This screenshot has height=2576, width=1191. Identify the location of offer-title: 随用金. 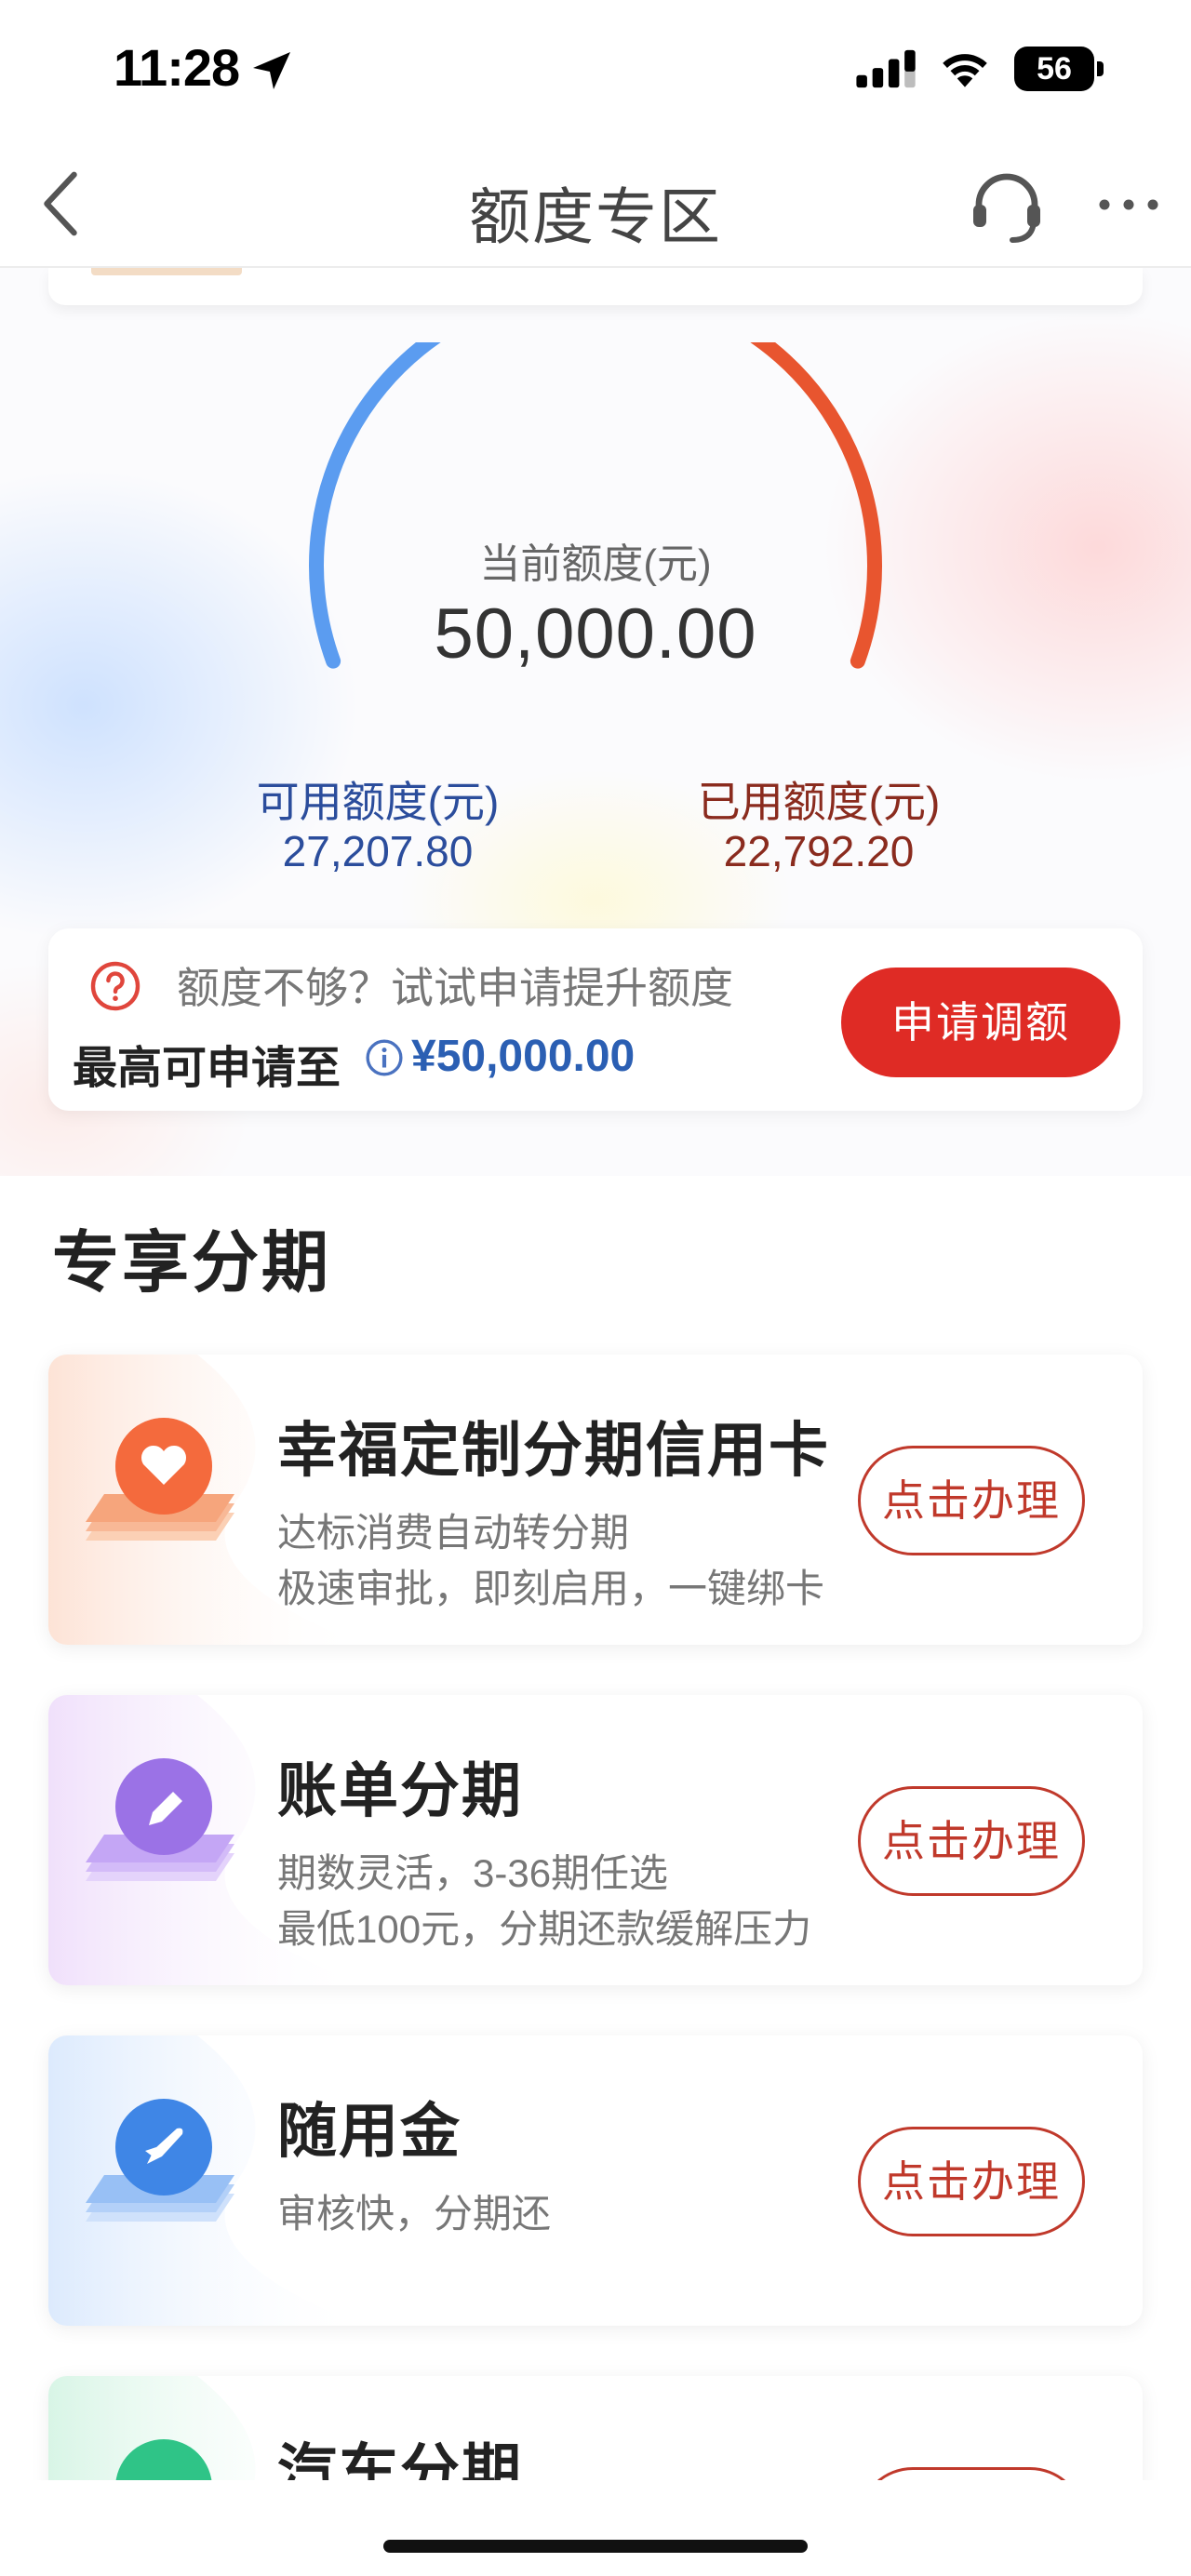
(369, 2131).